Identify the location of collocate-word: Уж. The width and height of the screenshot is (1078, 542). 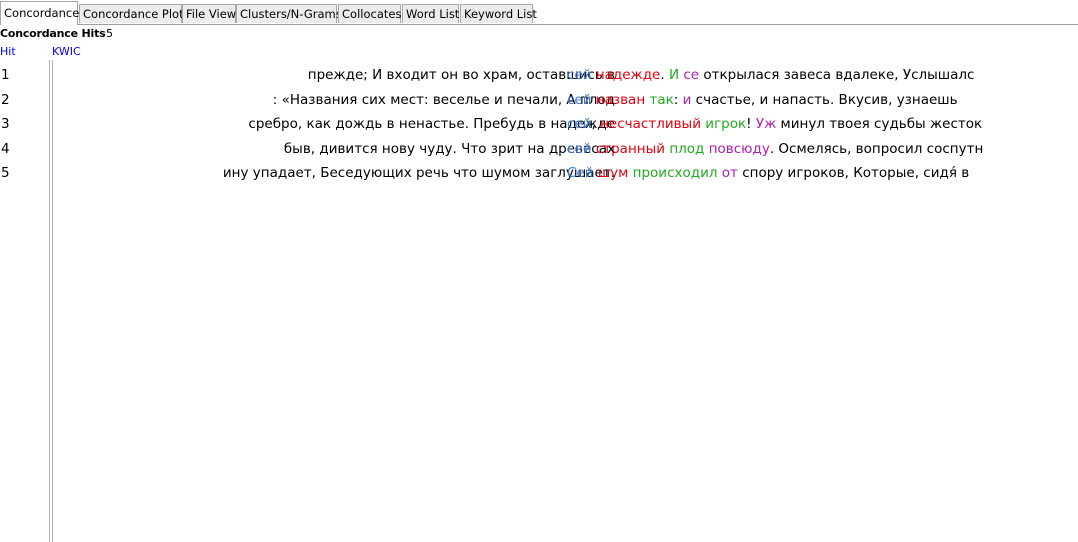
(766, 124).